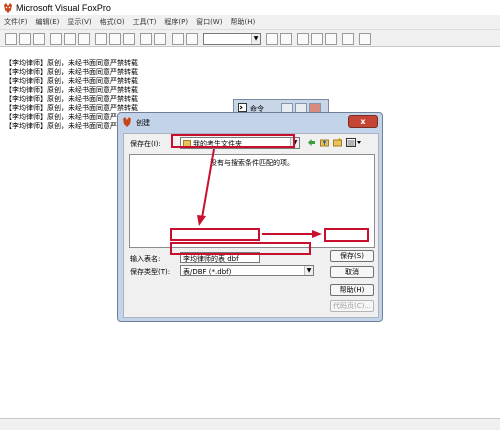  I want to click on save-type-label: 保存类型(T):, so click(150, 272).